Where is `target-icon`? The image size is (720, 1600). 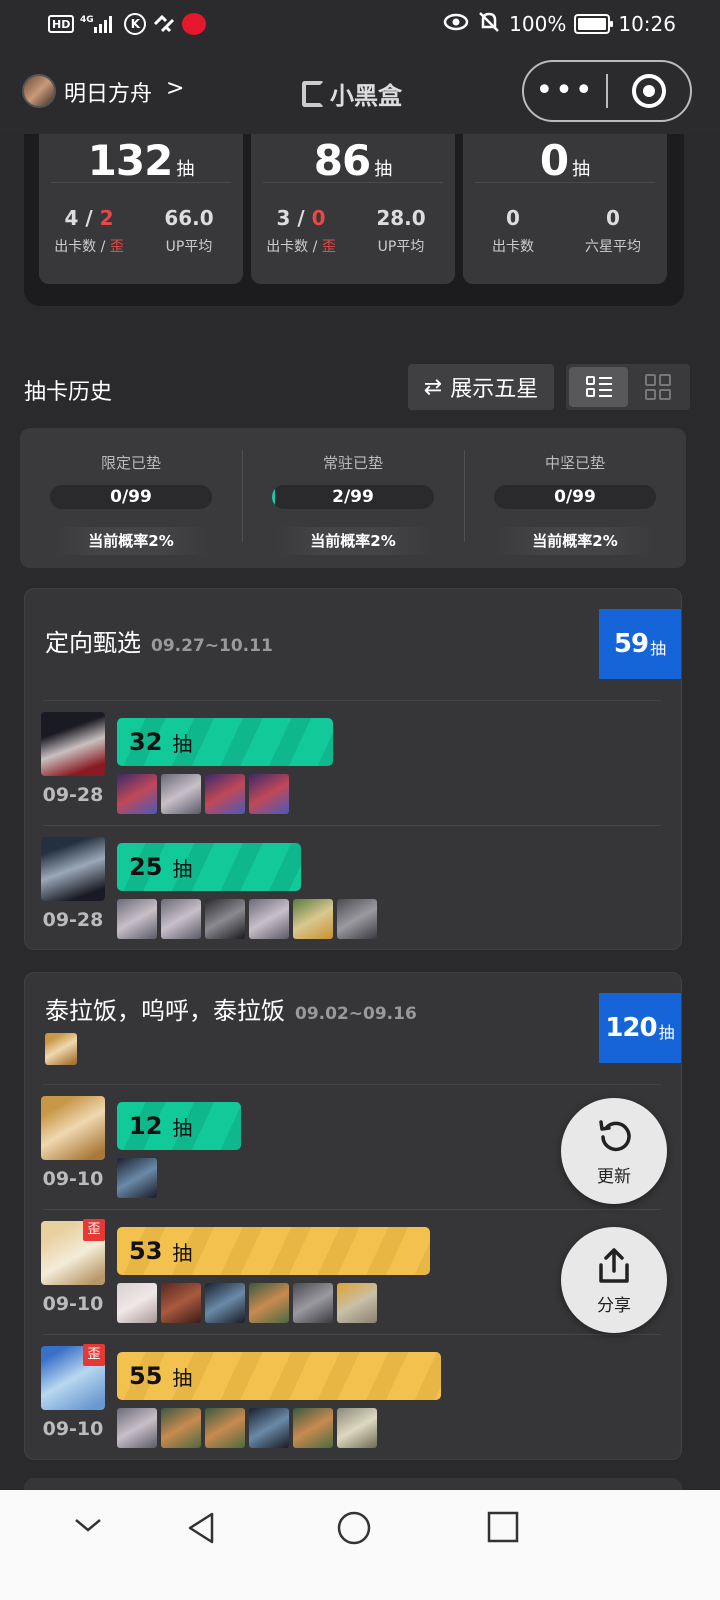 target-icon is located at coordinates (649, 91).